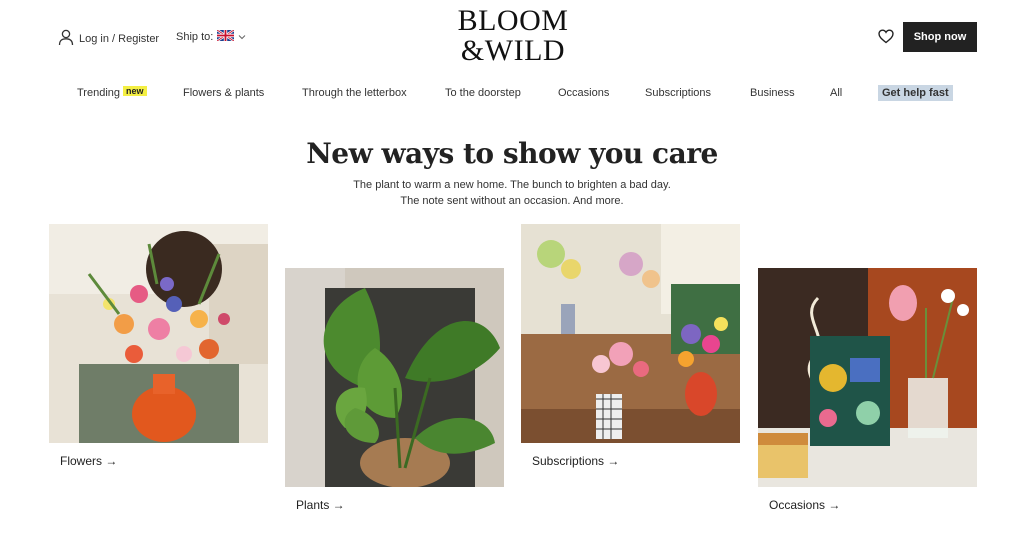  What do you see at coordinates (225, 36) in the screenshot?
I see `uk-flag-icon` at bounding box center [225, 36].